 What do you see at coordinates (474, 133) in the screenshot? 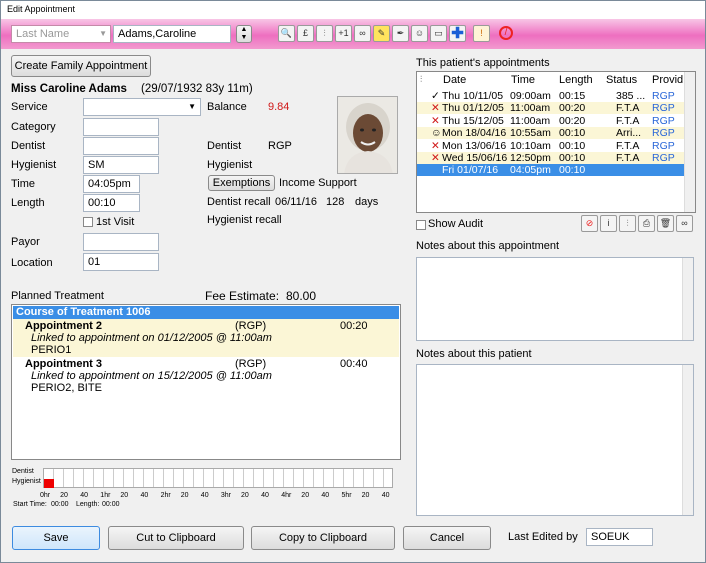
I see `cell-date: Mon 18/04/16` at bounding box center [474, 133].